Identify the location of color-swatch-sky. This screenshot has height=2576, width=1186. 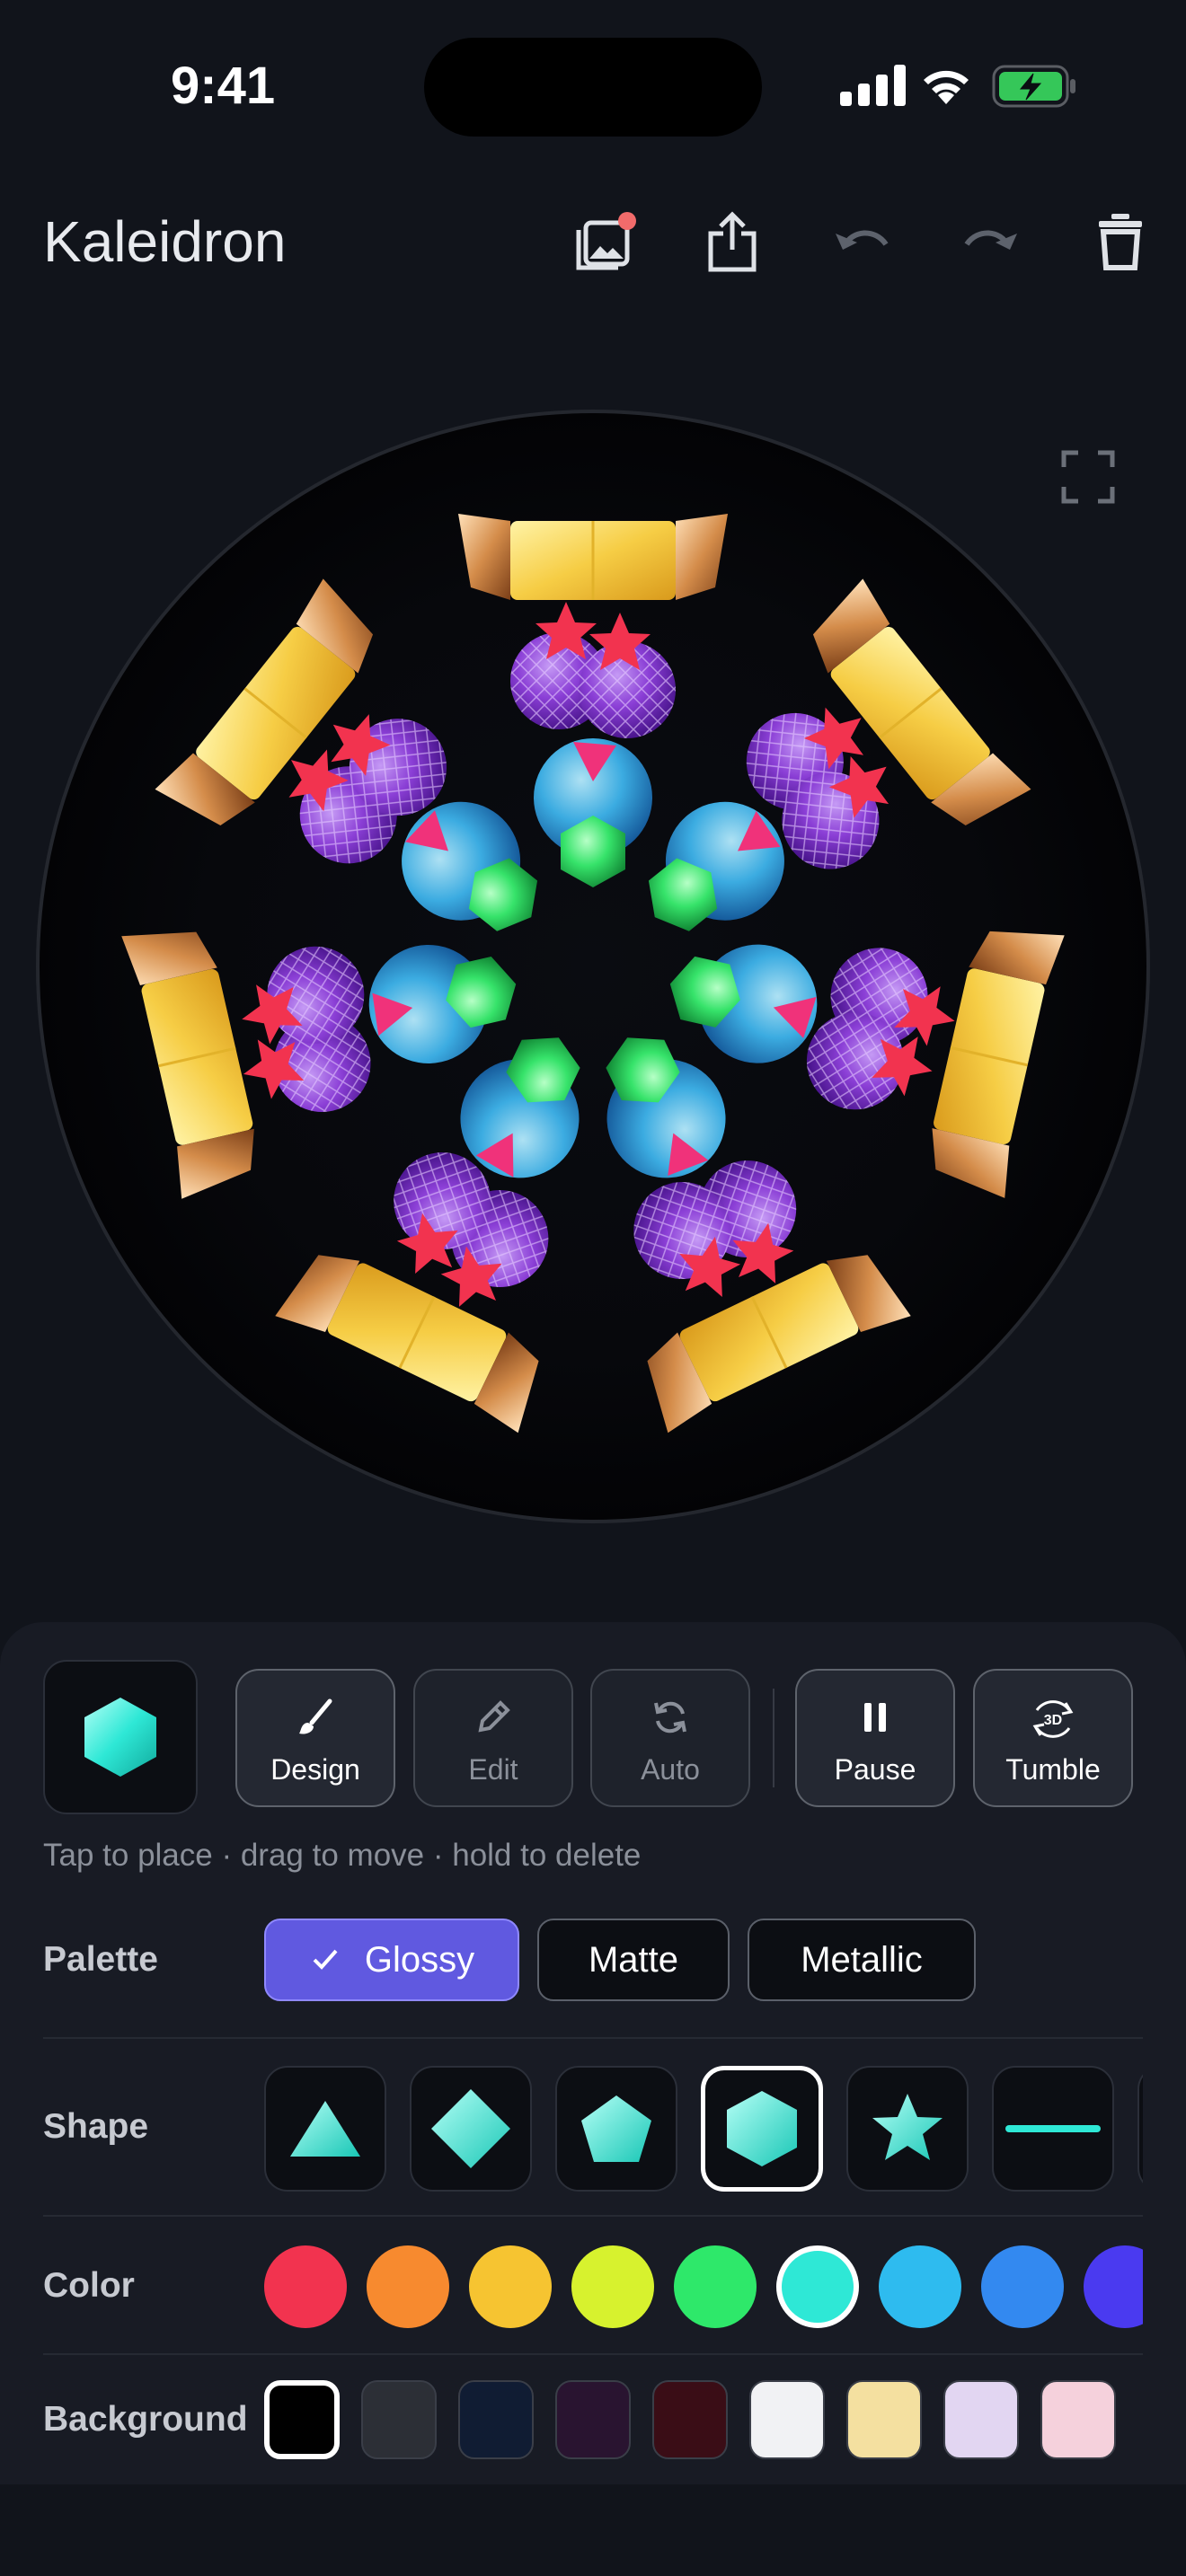
(920, 2286).